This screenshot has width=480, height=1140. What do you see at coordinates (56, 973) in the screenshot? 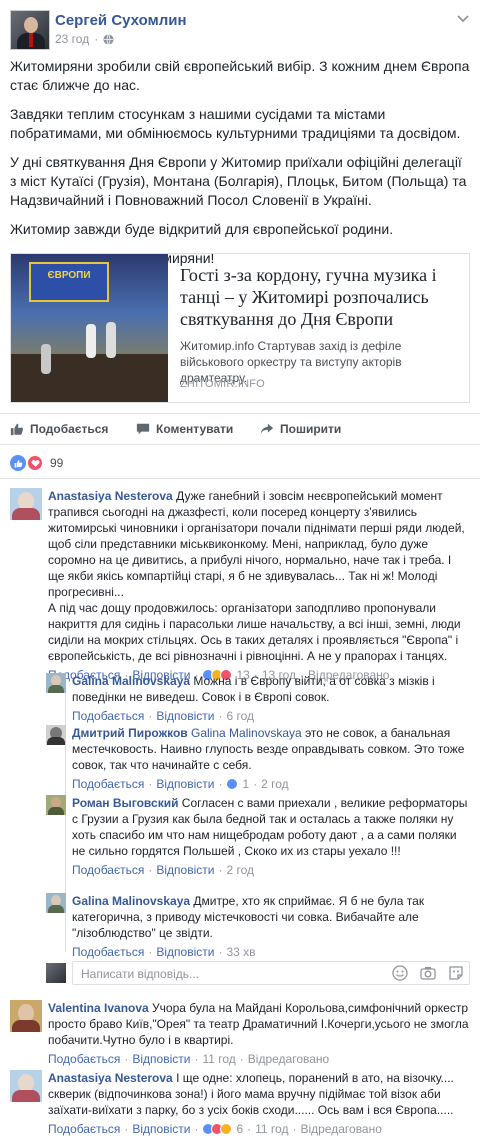
I see `current-user-avatar` at bounding box center [56, 973].